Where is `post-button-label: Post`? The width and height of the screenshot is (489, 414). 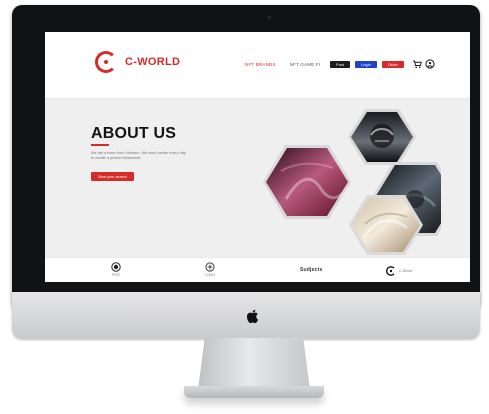
post-button-label: Post is located at coordinates (340, 64).